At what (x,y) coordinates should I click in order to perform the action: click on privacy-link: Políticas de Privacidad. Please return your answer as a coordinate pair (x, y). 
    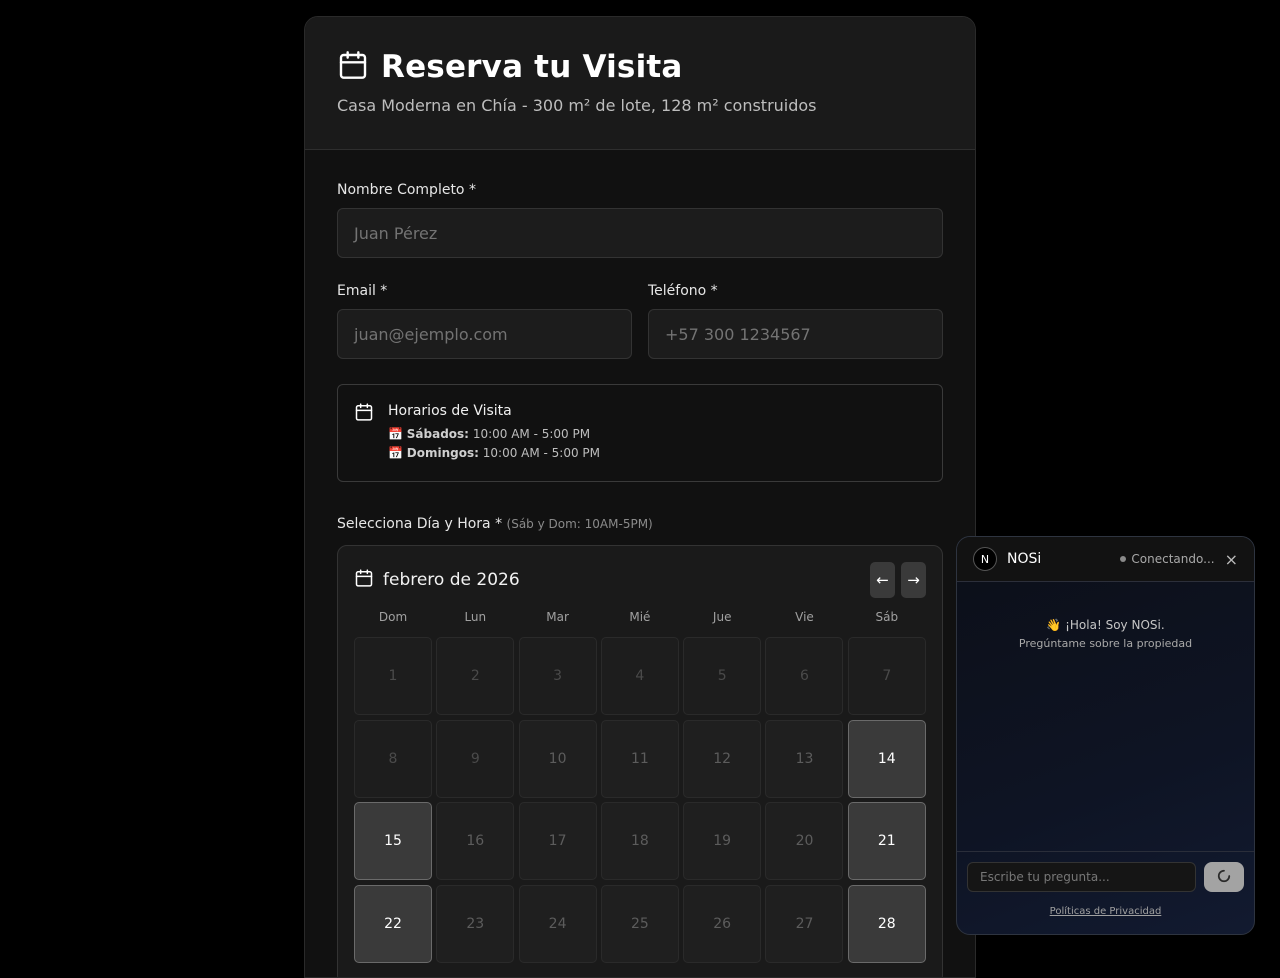
    Looking at the image, I should click on (1105, 911).